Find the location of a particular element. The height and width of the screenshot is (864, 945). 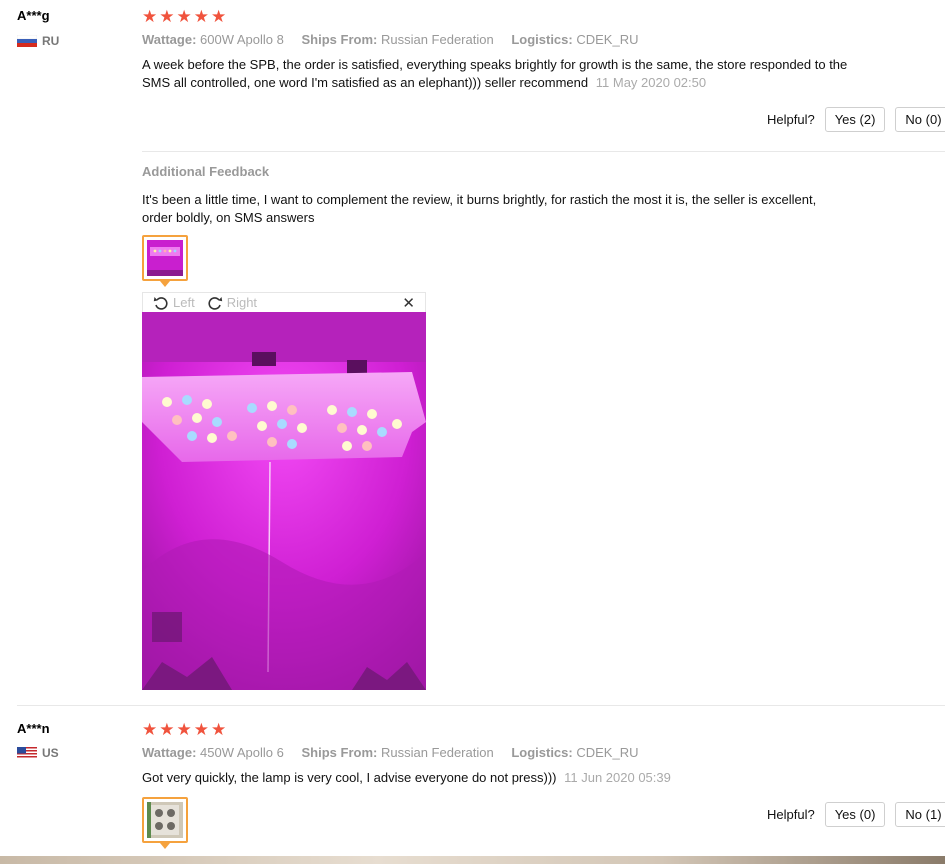

review-photo-large is located at coordinates (284, 501).